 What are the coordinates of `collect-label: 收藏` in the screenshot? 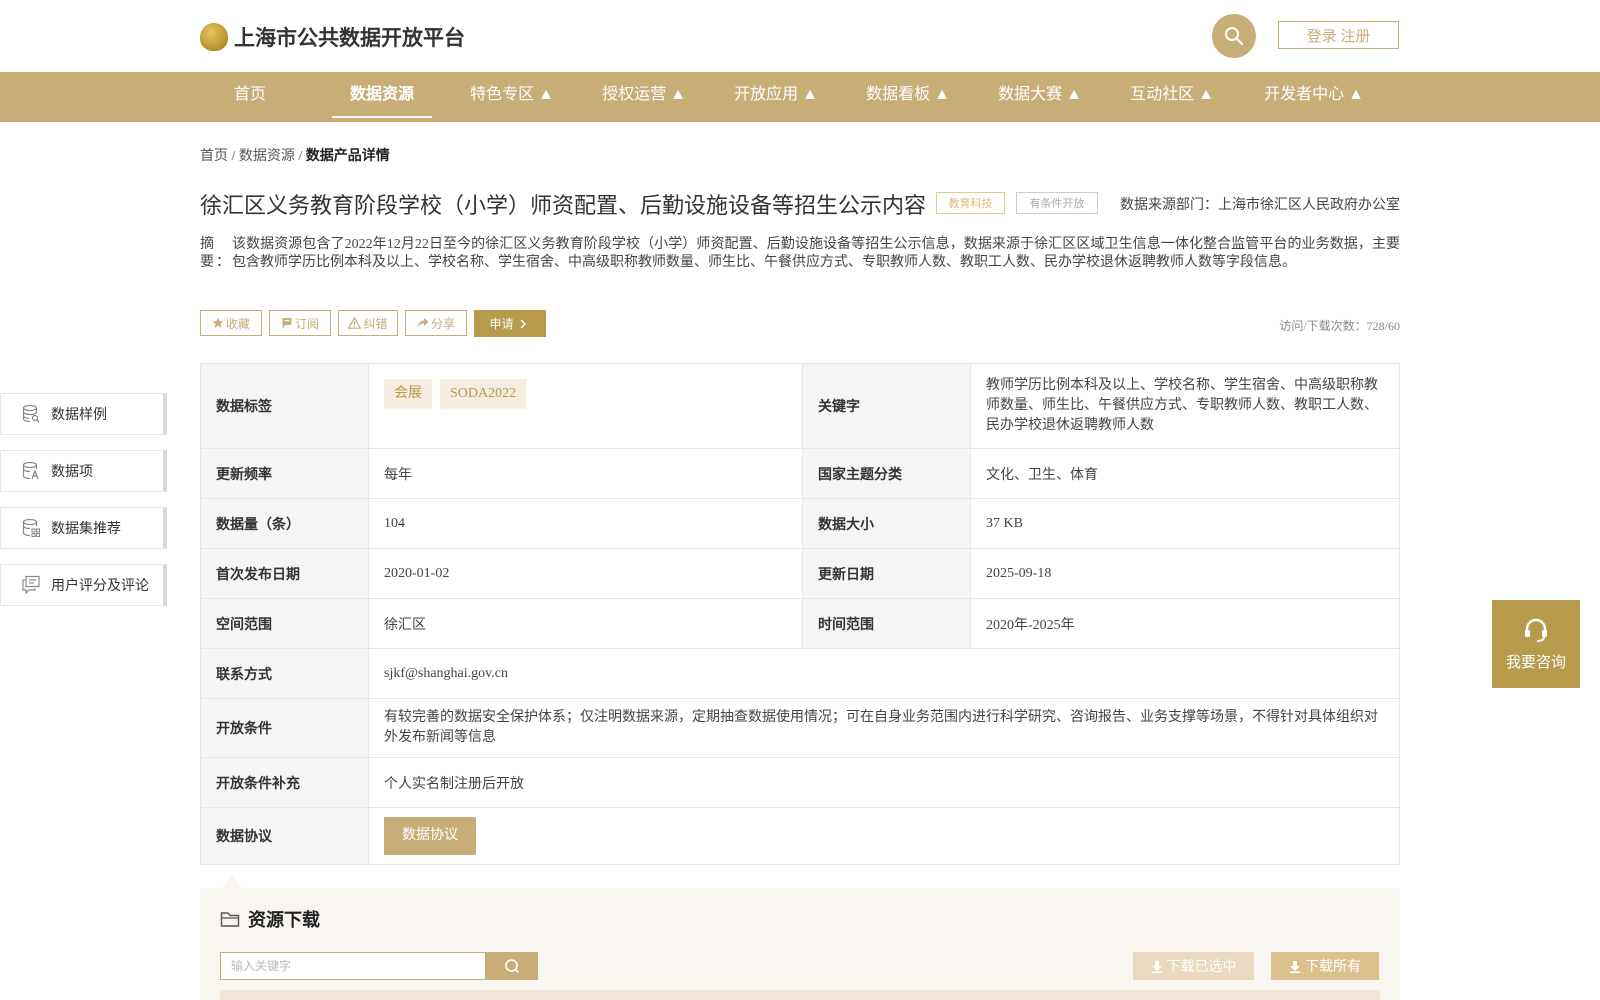 It's located at (237, 323).